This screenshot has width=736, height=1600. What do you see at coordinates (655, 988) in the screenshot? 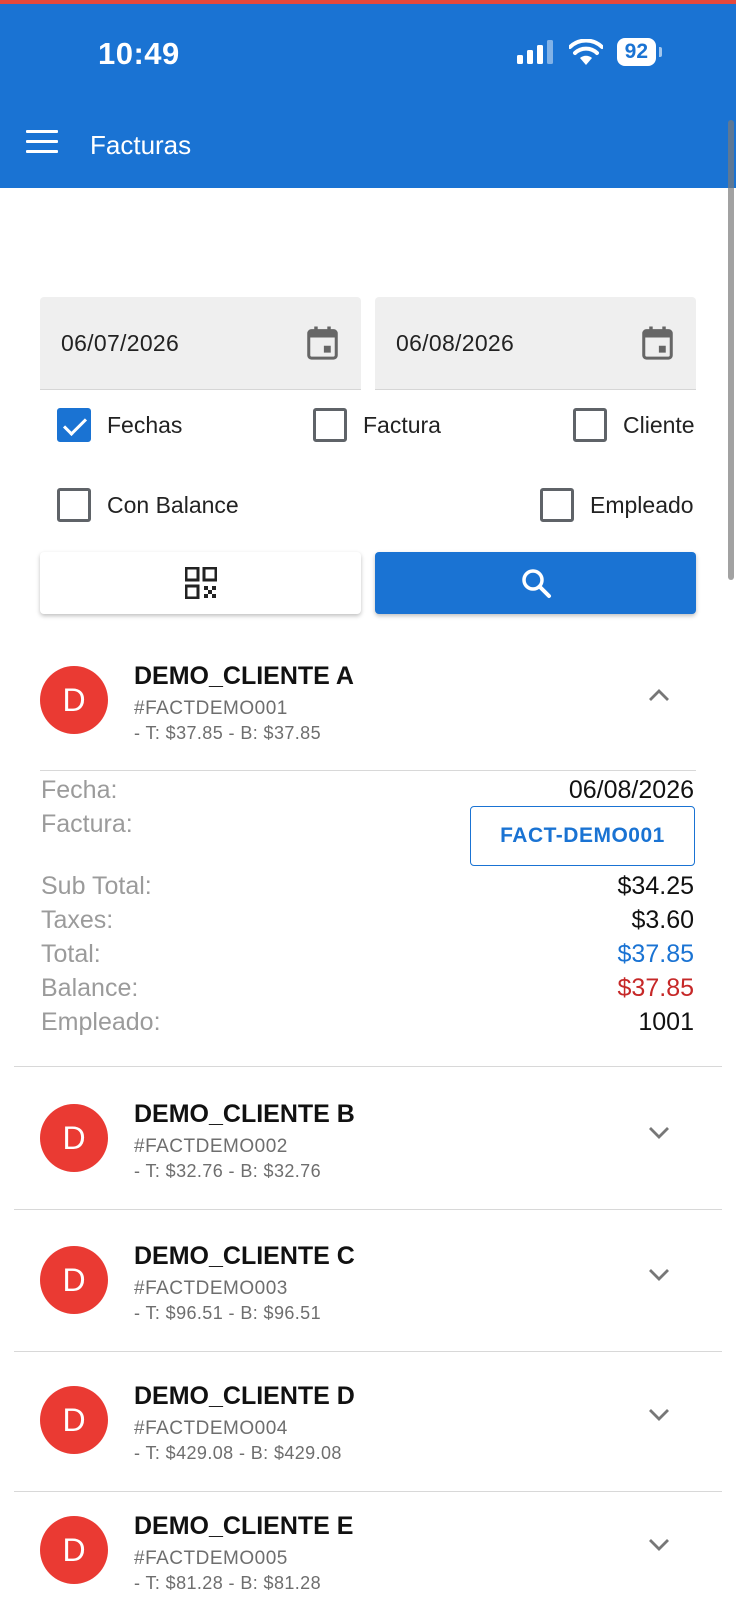
I see `balance-value: $37.85` at bounding box center [655, 988].